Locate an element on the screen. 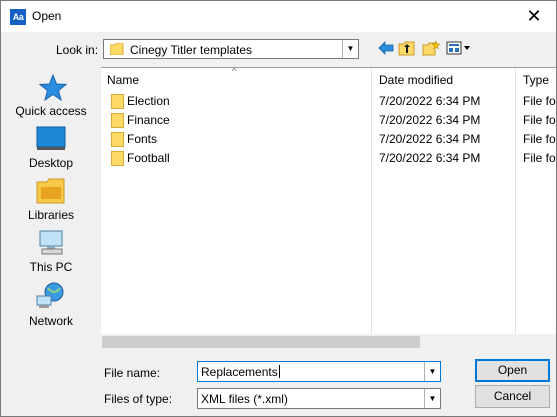 Image resolution: width=557 pixels, height=417 pixels. app-icon: Aa is located at coordinates (18, 17).